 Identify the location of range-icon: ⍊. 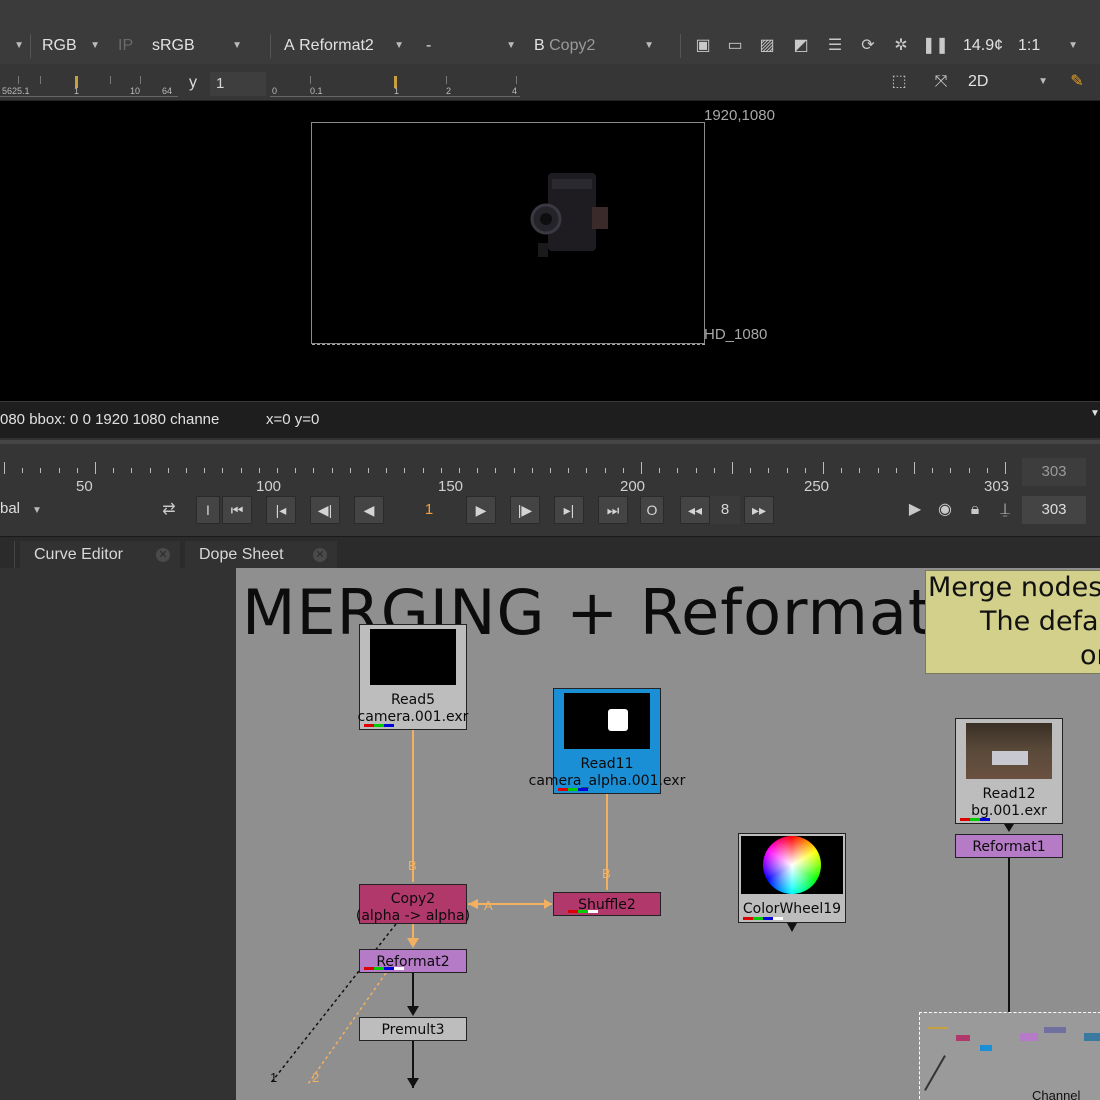
(1005, 510).